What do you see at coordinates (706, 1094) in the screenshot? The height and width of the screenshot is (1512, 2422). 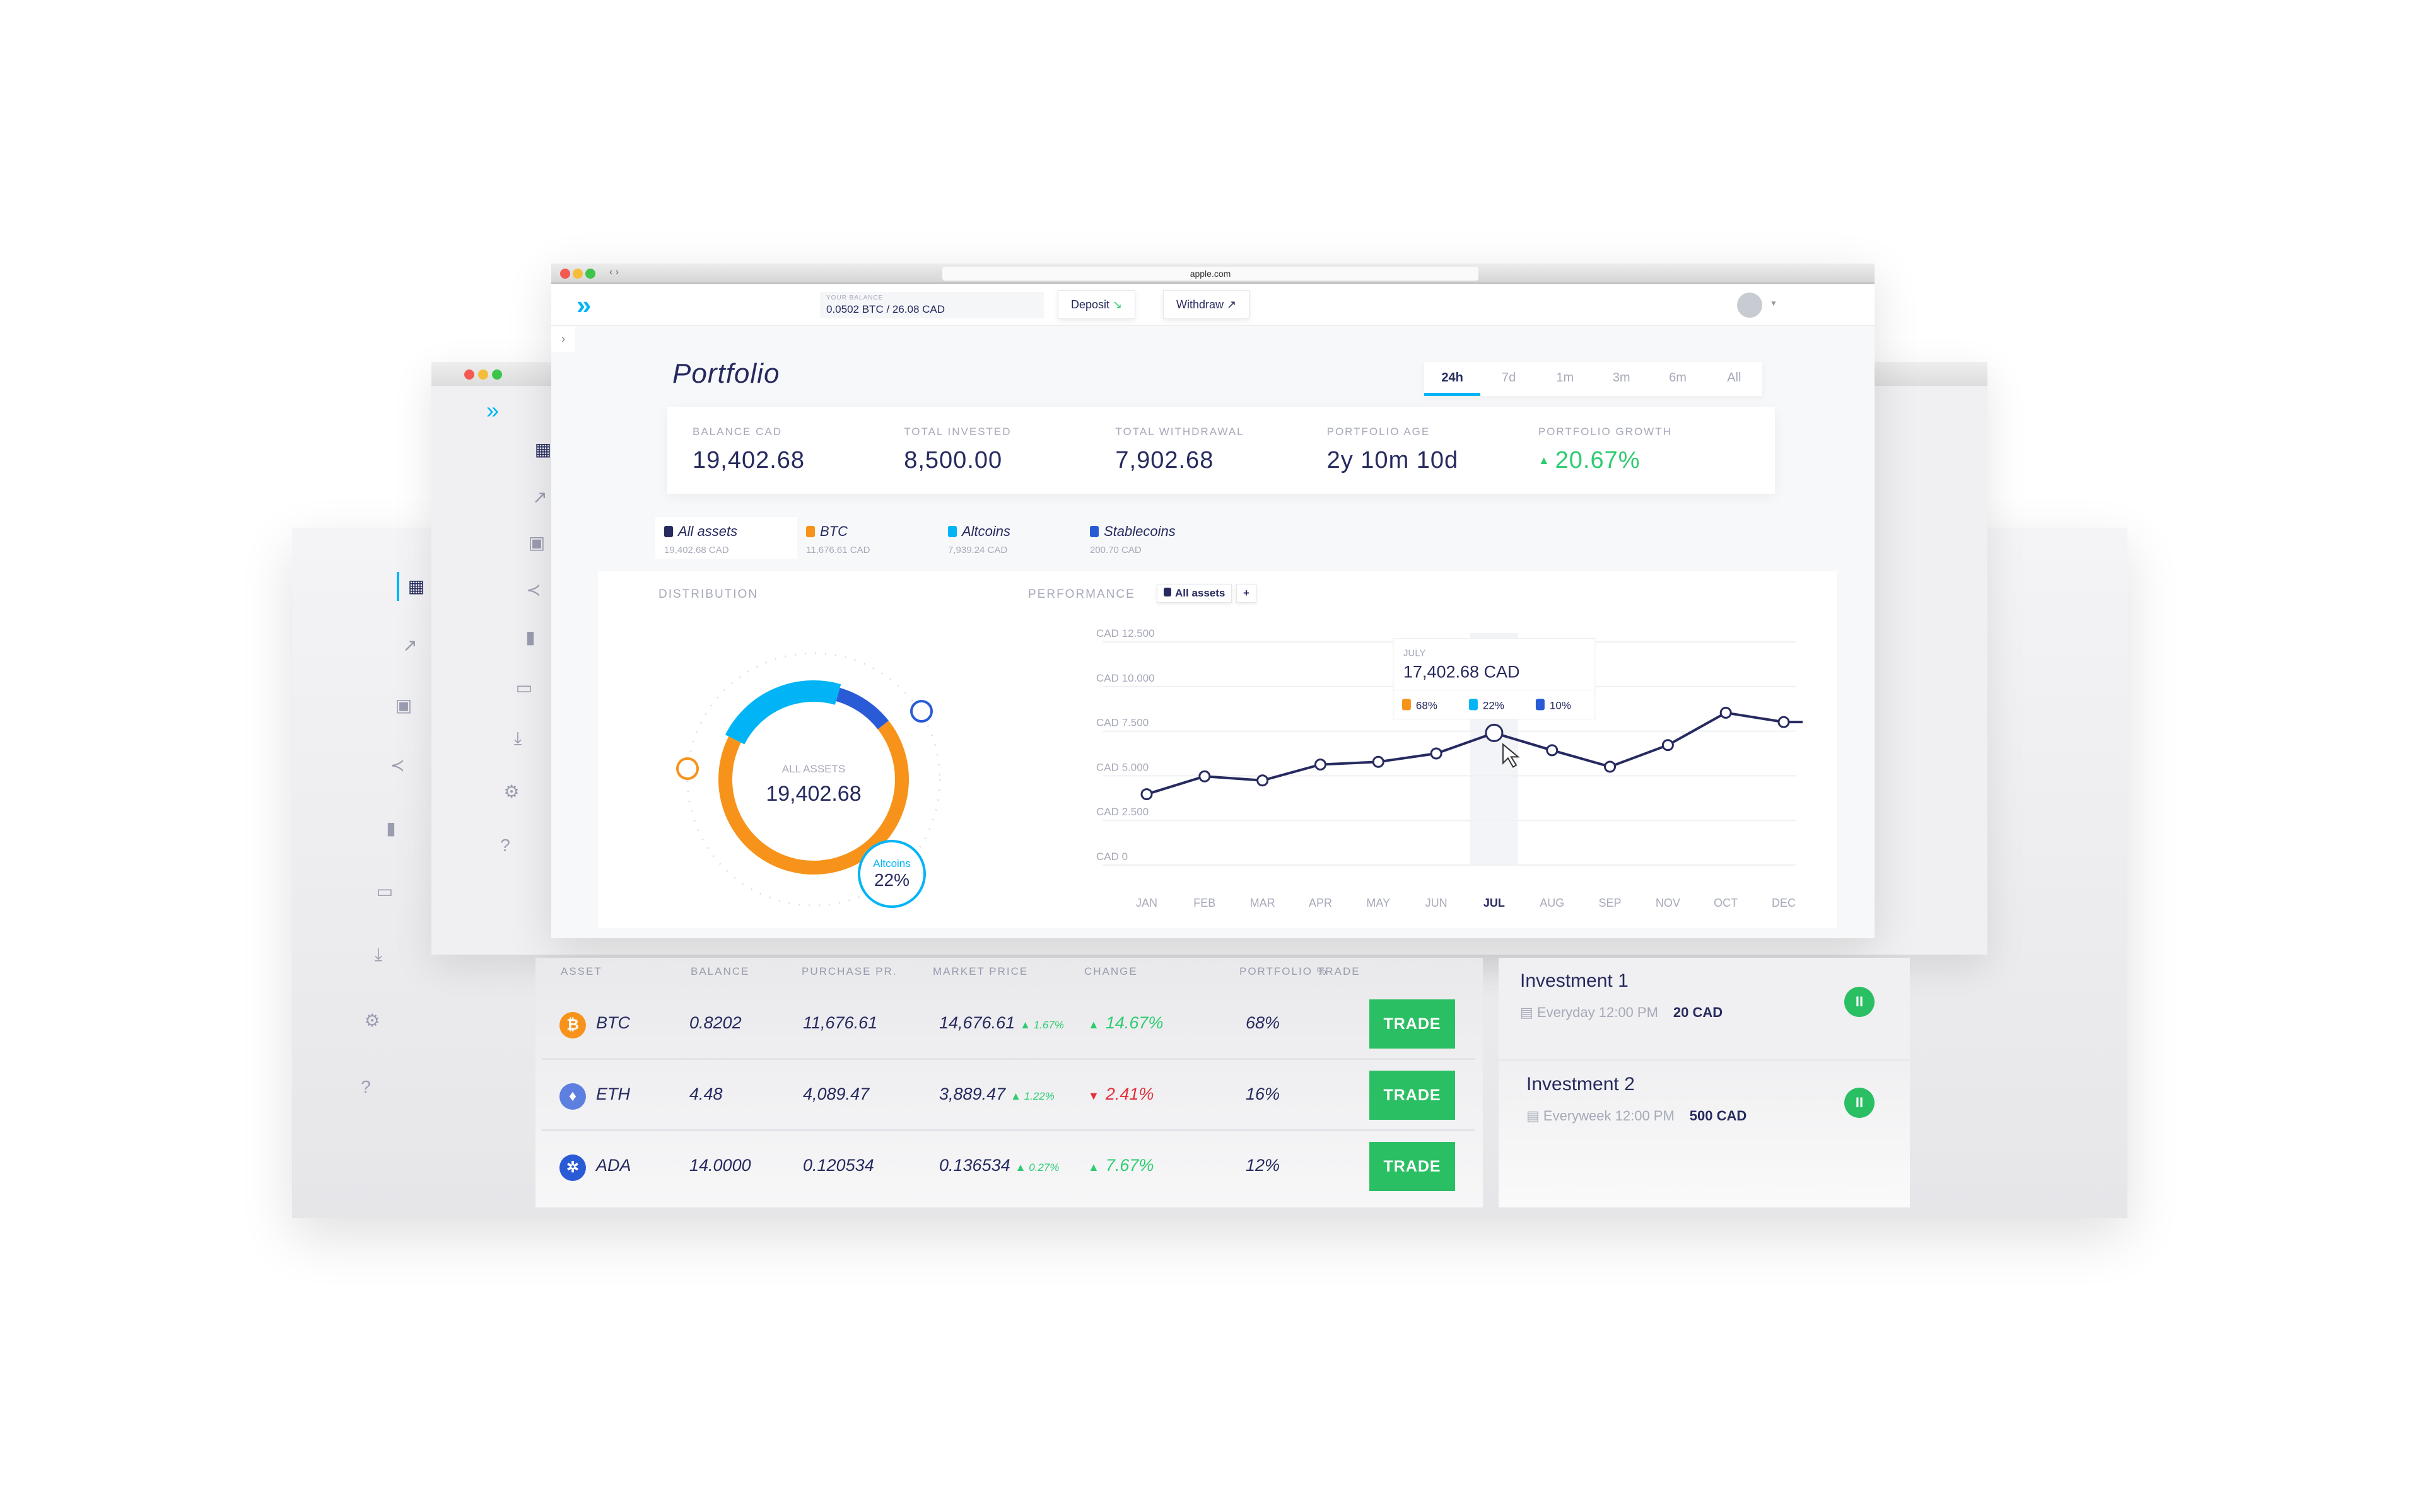 I see `balance-cell: 4.48` at bounding box center [706, 1094].